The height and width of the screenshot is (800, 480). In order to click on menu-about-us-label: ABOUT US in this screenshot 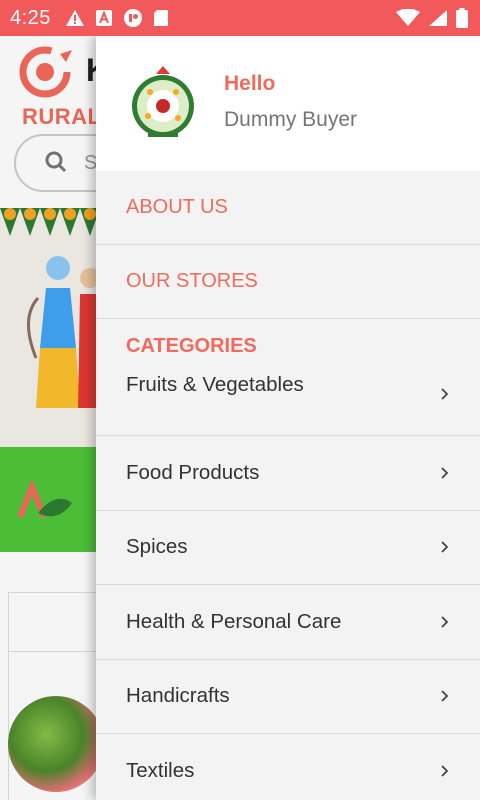, I will do `click(177, 207)`.